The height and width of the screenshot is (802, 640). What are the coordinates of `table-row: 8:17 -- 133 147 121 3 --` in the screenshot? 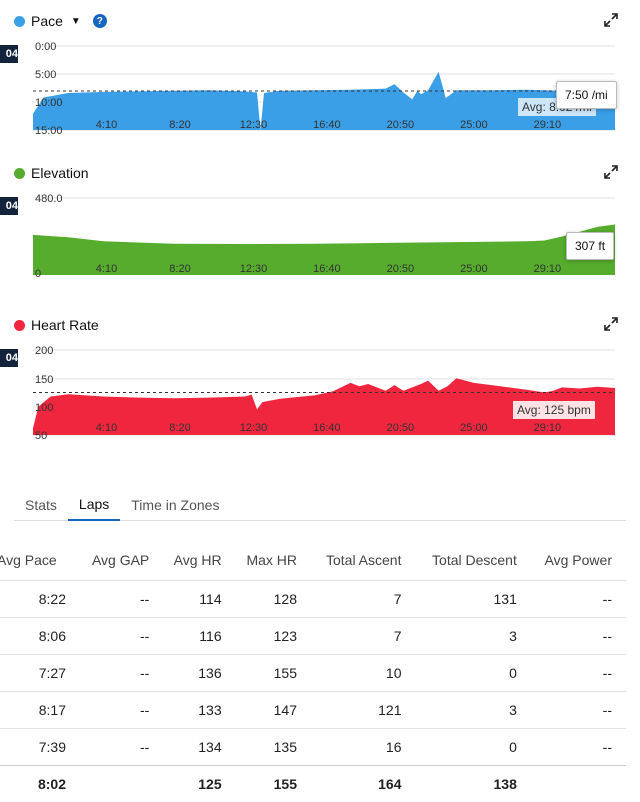 It's located at (313, 709).